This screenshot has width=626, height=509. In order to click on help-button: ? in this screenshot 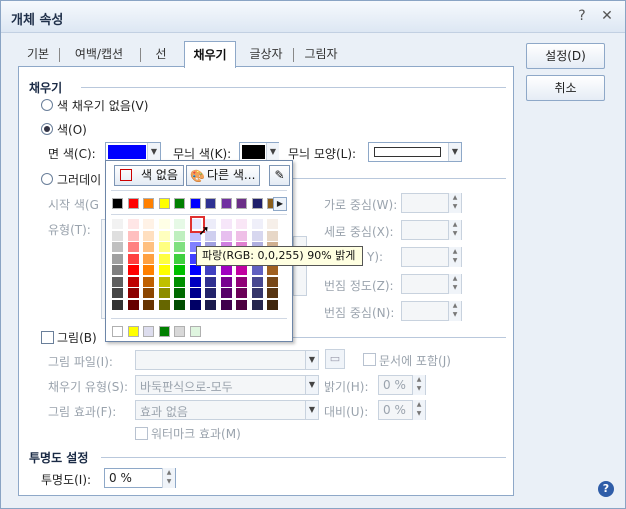, I will do `click(582, 16)`.